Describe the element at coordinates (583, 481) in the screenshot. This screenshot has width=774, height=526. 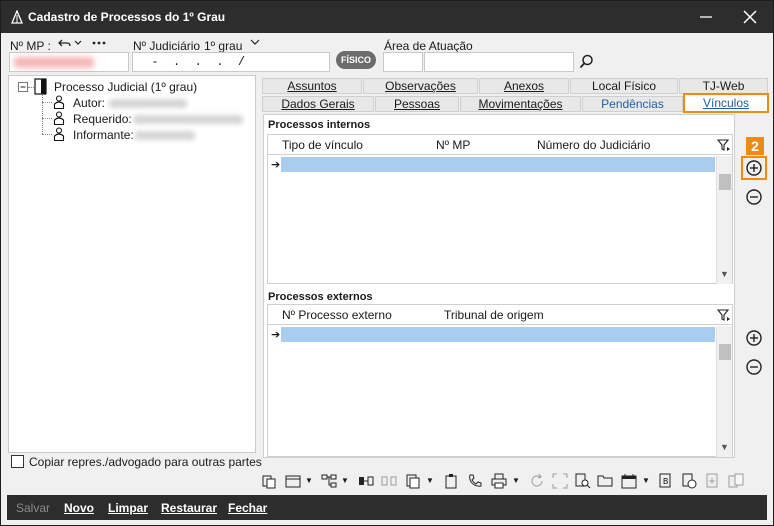
I see `search-document-icon` at that location.